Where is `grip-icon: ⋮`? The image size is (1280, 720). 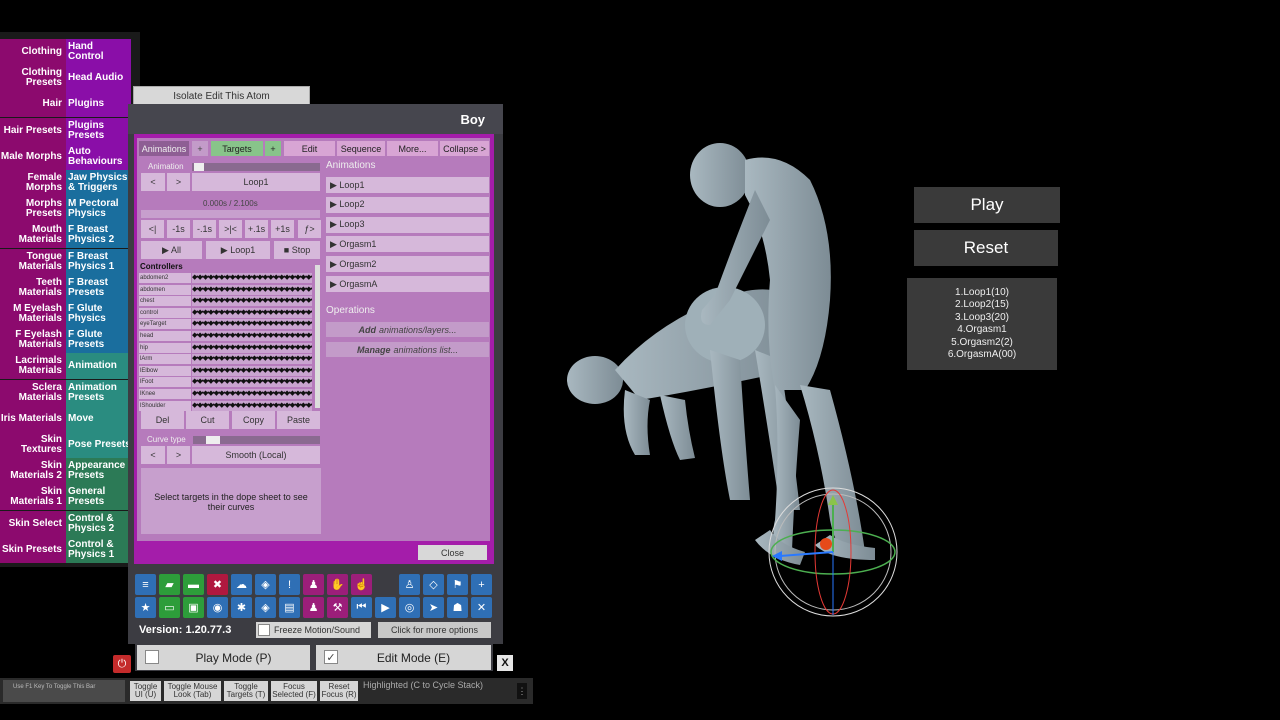 grip-icon: ⋮ is located at coordinates (522, 691).